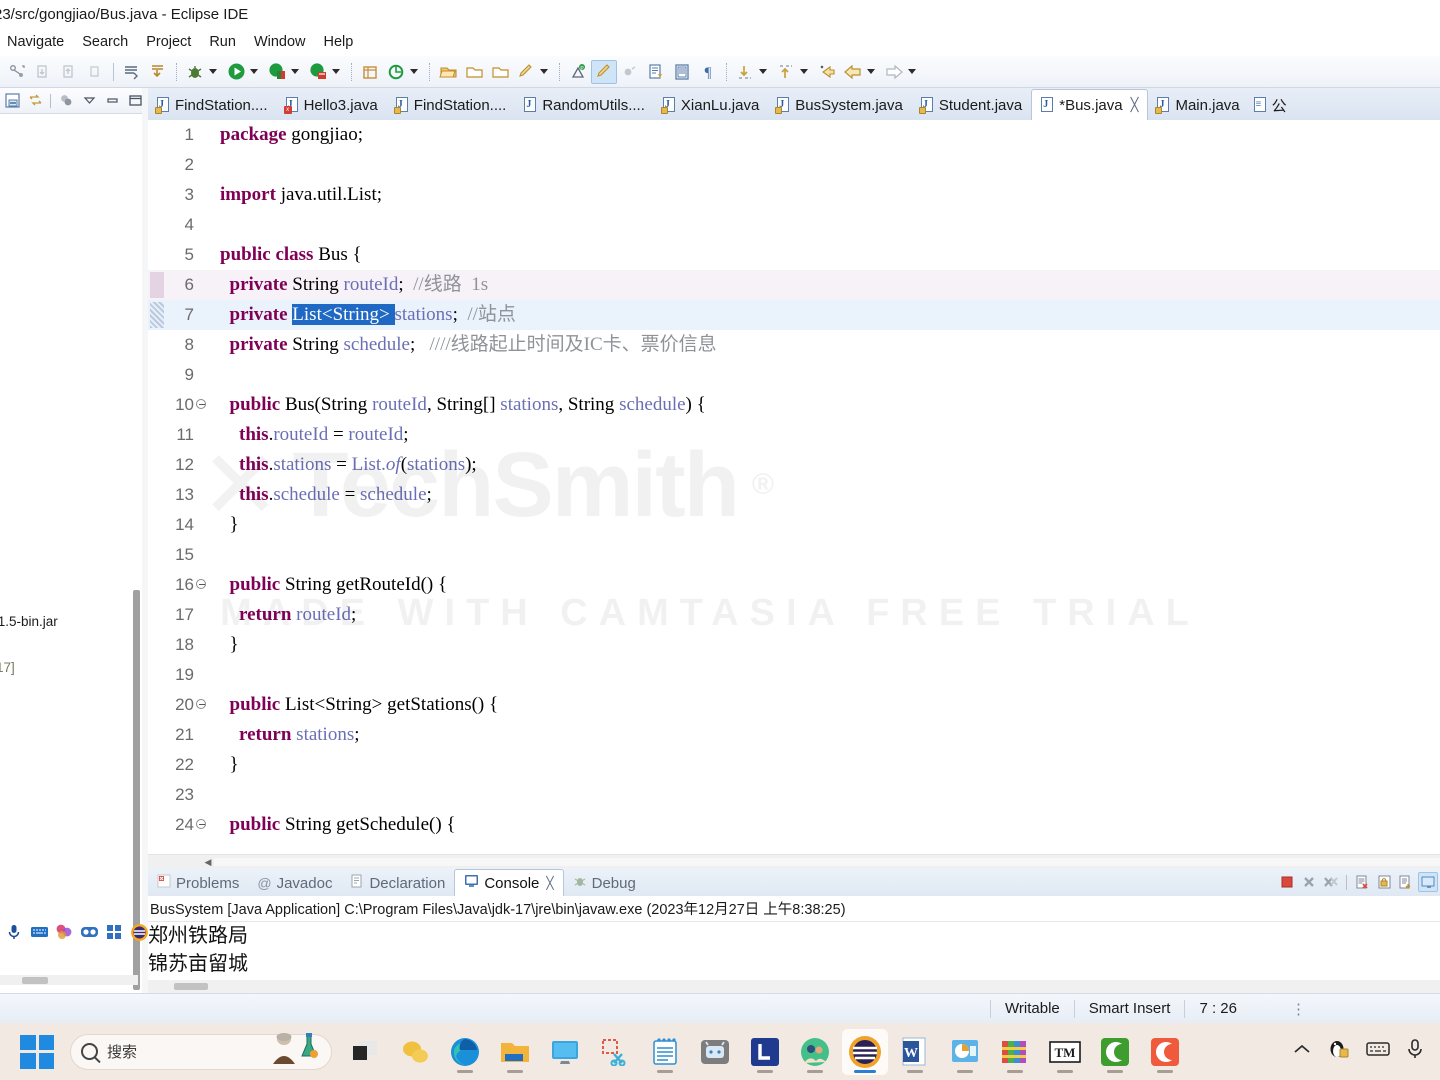  I want to click on toggle-markoccurrences-icon, so click(604, 71).